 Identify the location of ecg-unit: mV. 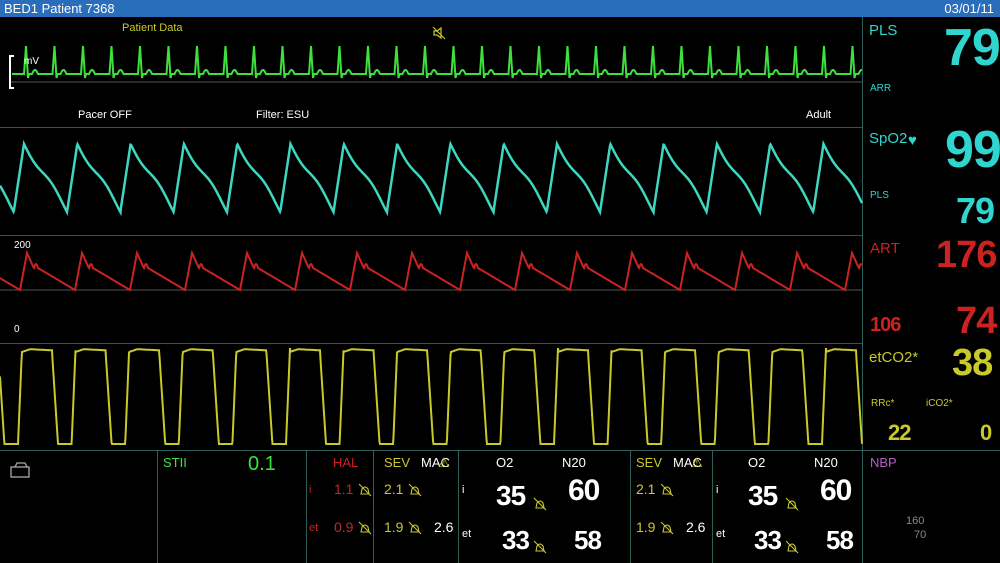
(31, 61).